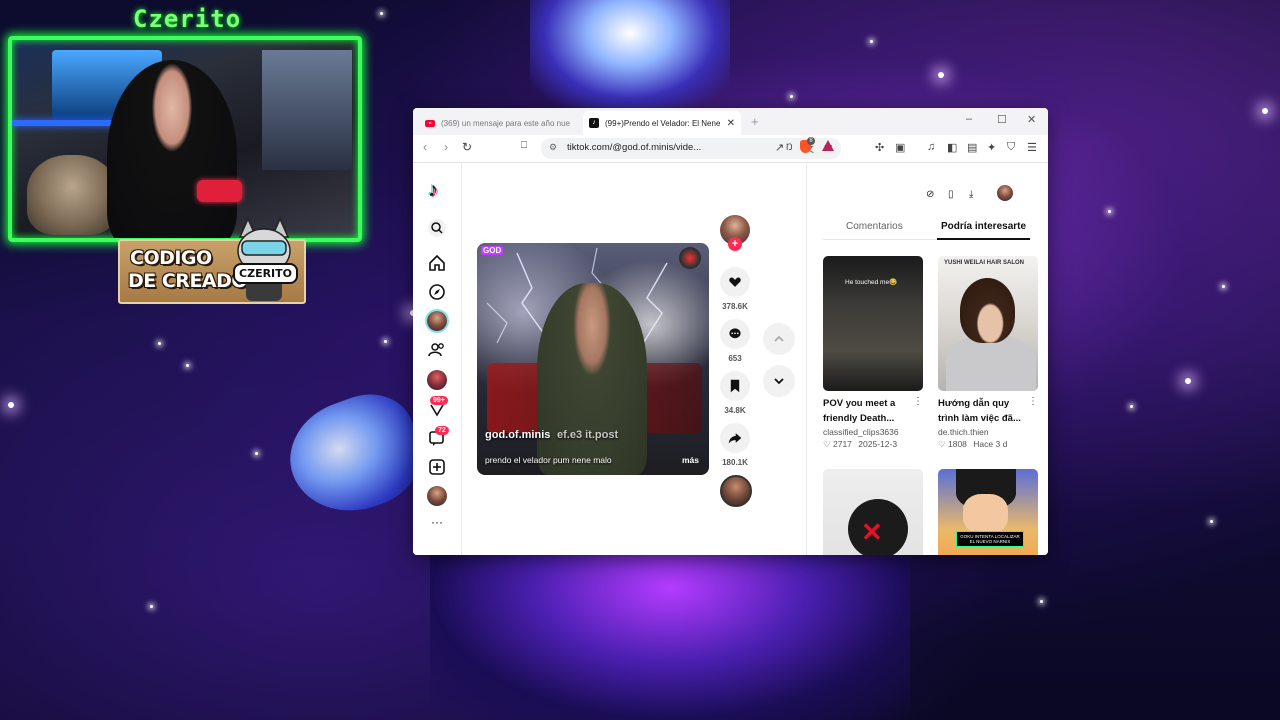 The image size is (1280, 720). I want to click on search-icon, so click(437, 228).